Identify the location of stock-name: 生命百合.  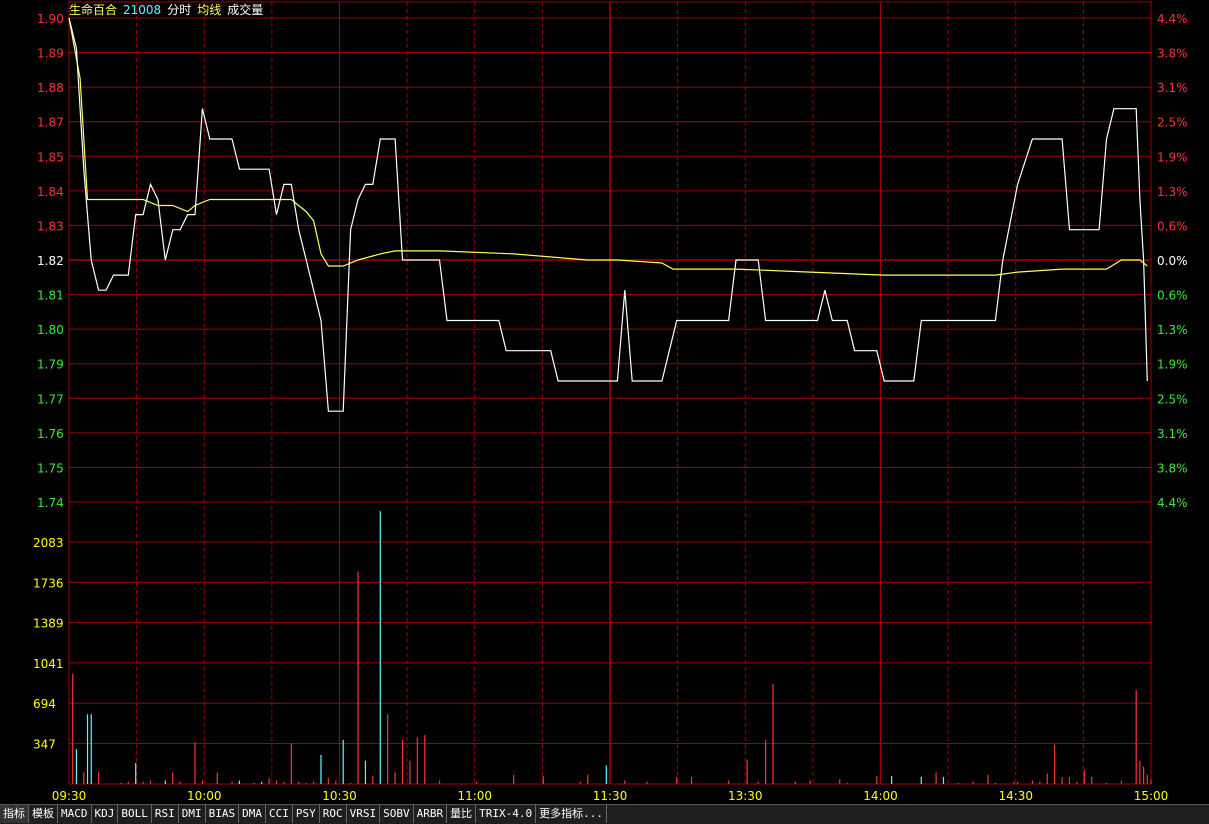
(93, 10).